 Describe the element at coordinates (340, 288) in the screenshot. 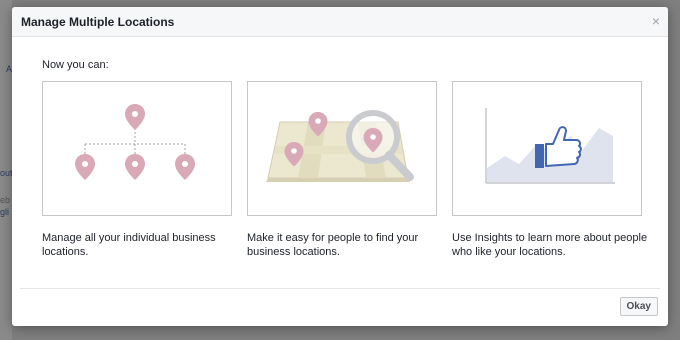

I see `dialog-footer-divider` at that location.